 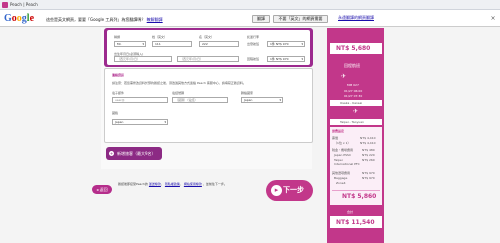 What do you see at coordinates (193, 184) in the screenshot?
I see `site-terms-link: 網站使用條款` at bounding box center [193, 184].